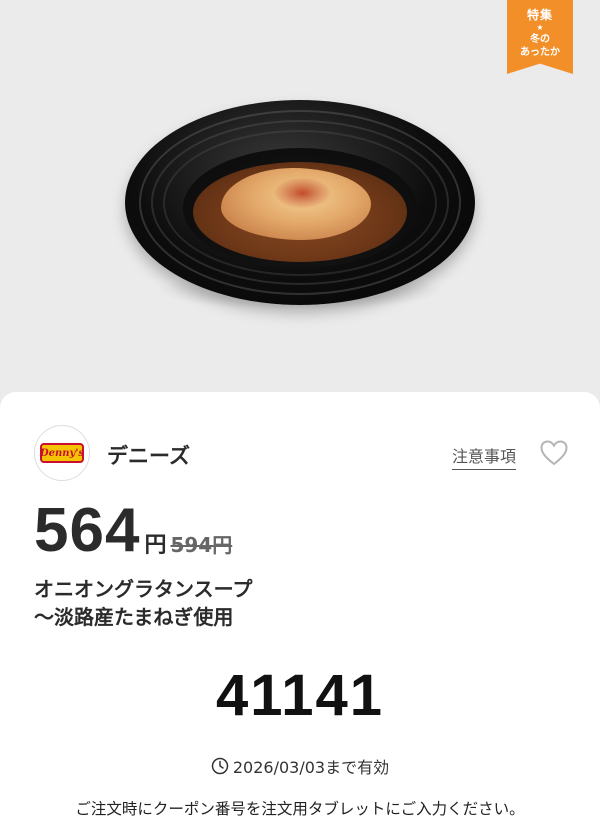  I want to click on expiry-date: 2026/03/03まで有効, so click(311, 767).